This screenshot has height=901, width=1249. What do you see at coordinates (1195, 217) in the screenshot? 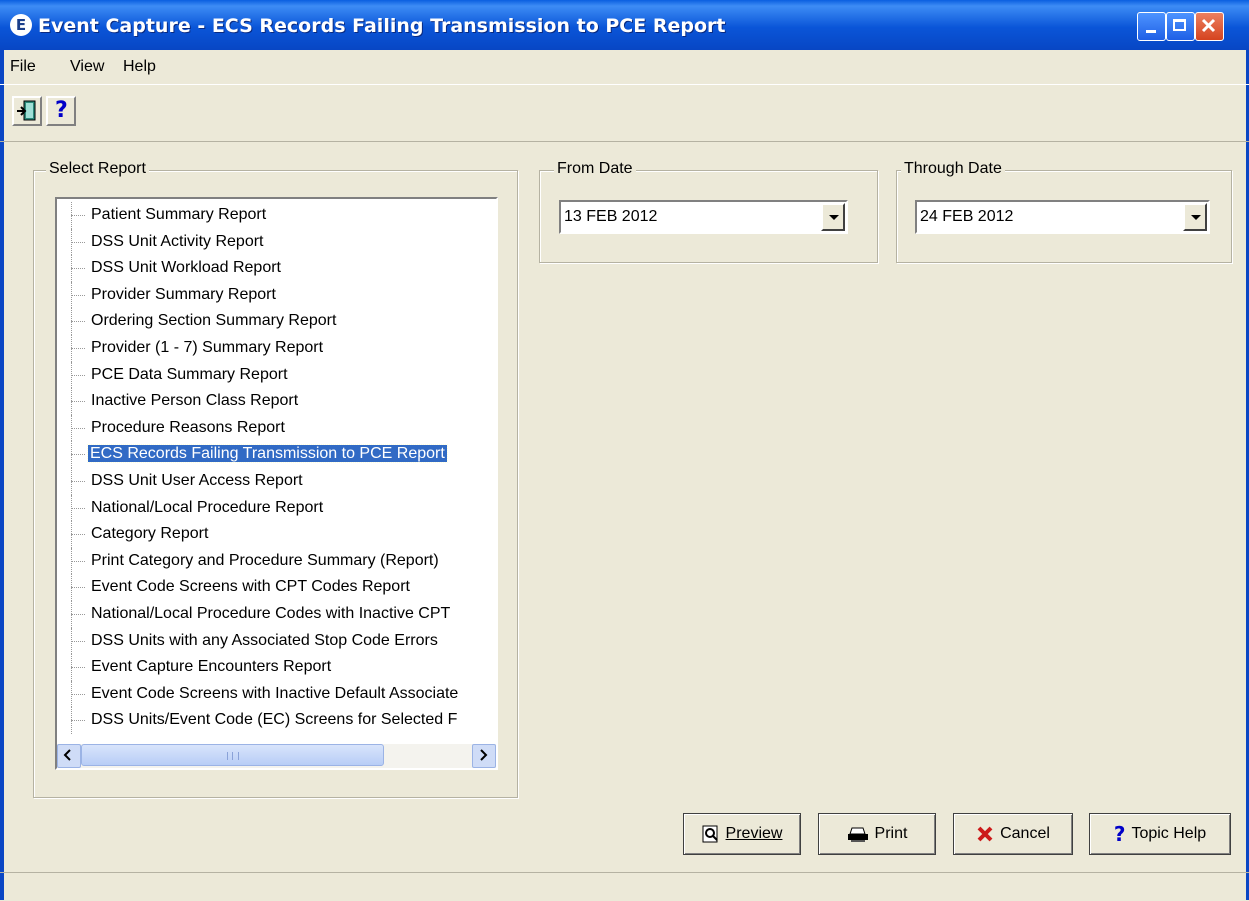
I see `through-date-dropdown-button` at bounding box center [1195, 217].